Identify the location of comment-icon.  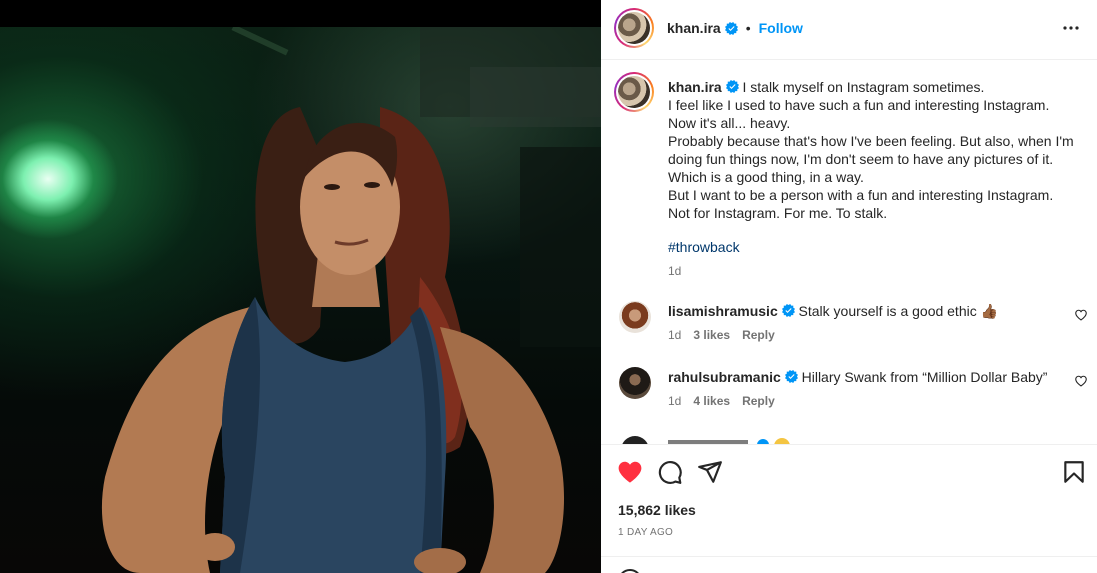
(670, 472).